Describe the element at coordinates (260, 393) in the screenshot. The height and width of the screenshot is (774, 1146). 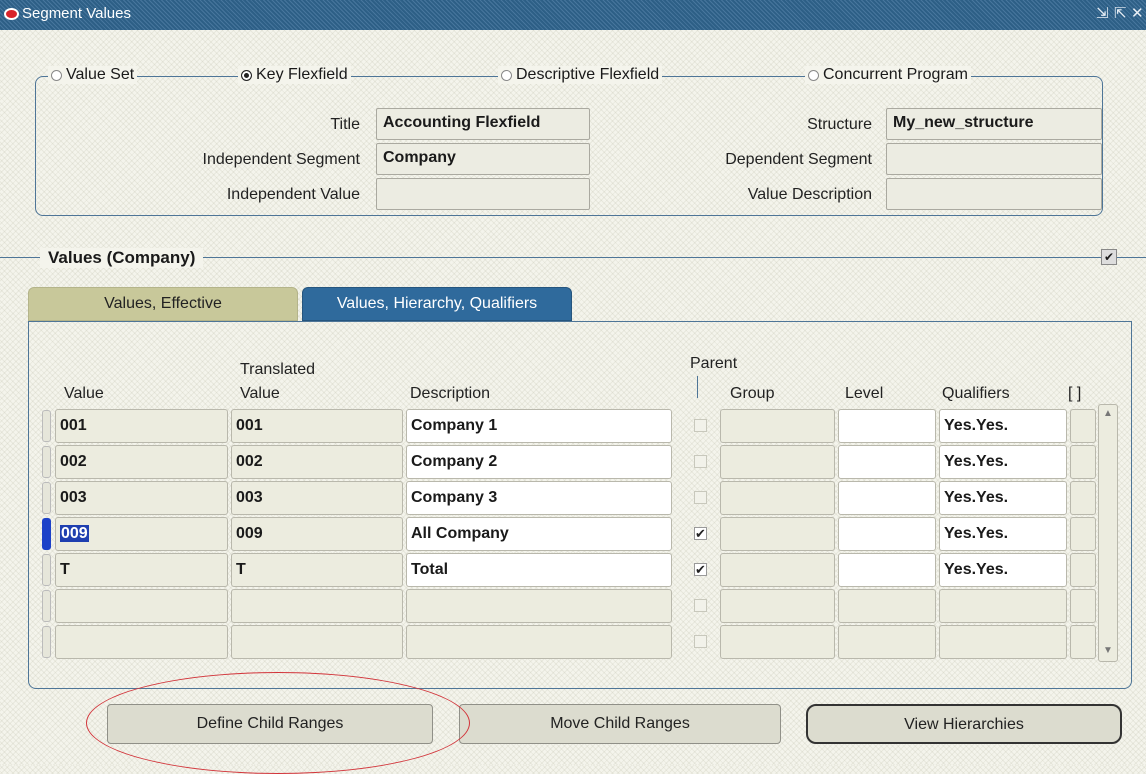
I see `col-header-translated-bottom: Value` at that location.